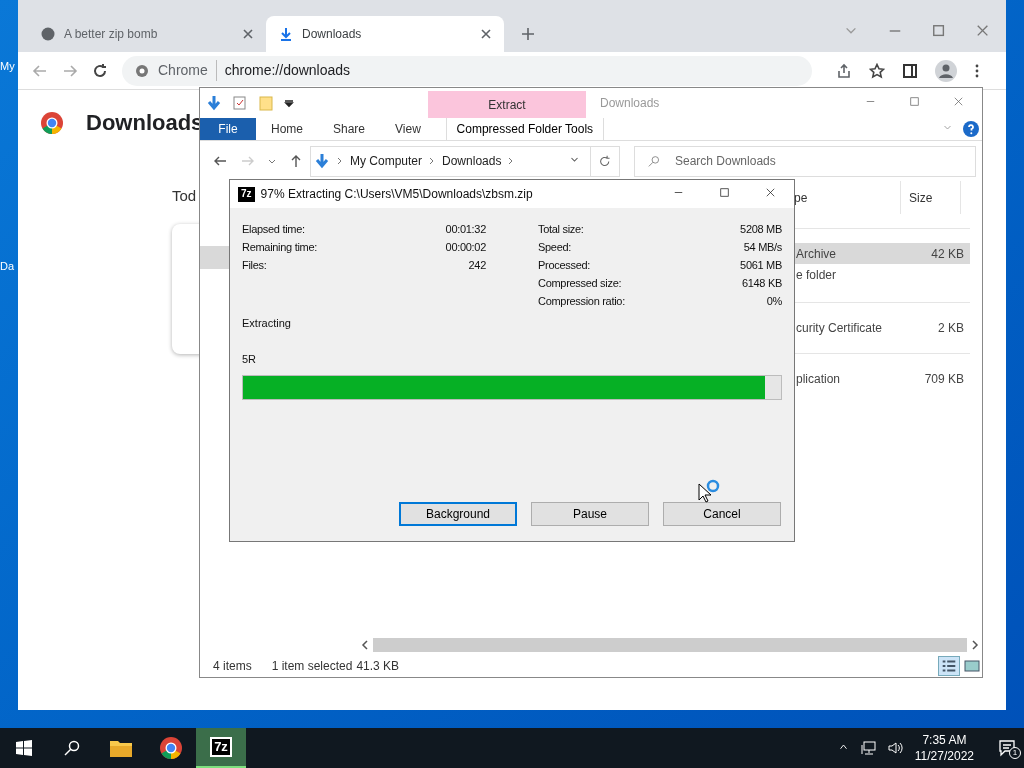  I want to click on properties-icon, so click(240, 103).